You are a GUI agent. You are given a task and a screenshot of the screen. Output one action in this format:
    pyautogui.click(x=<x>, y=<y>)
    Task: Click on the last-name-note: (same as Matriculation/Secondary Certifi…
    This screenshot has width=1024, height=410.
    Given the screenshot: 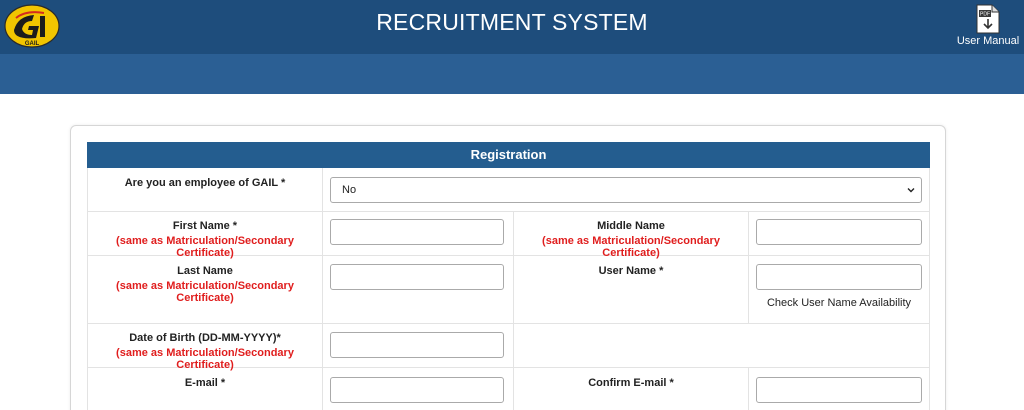 What is the action you would take?
    pyautogui.click(x=205, y=292)
    